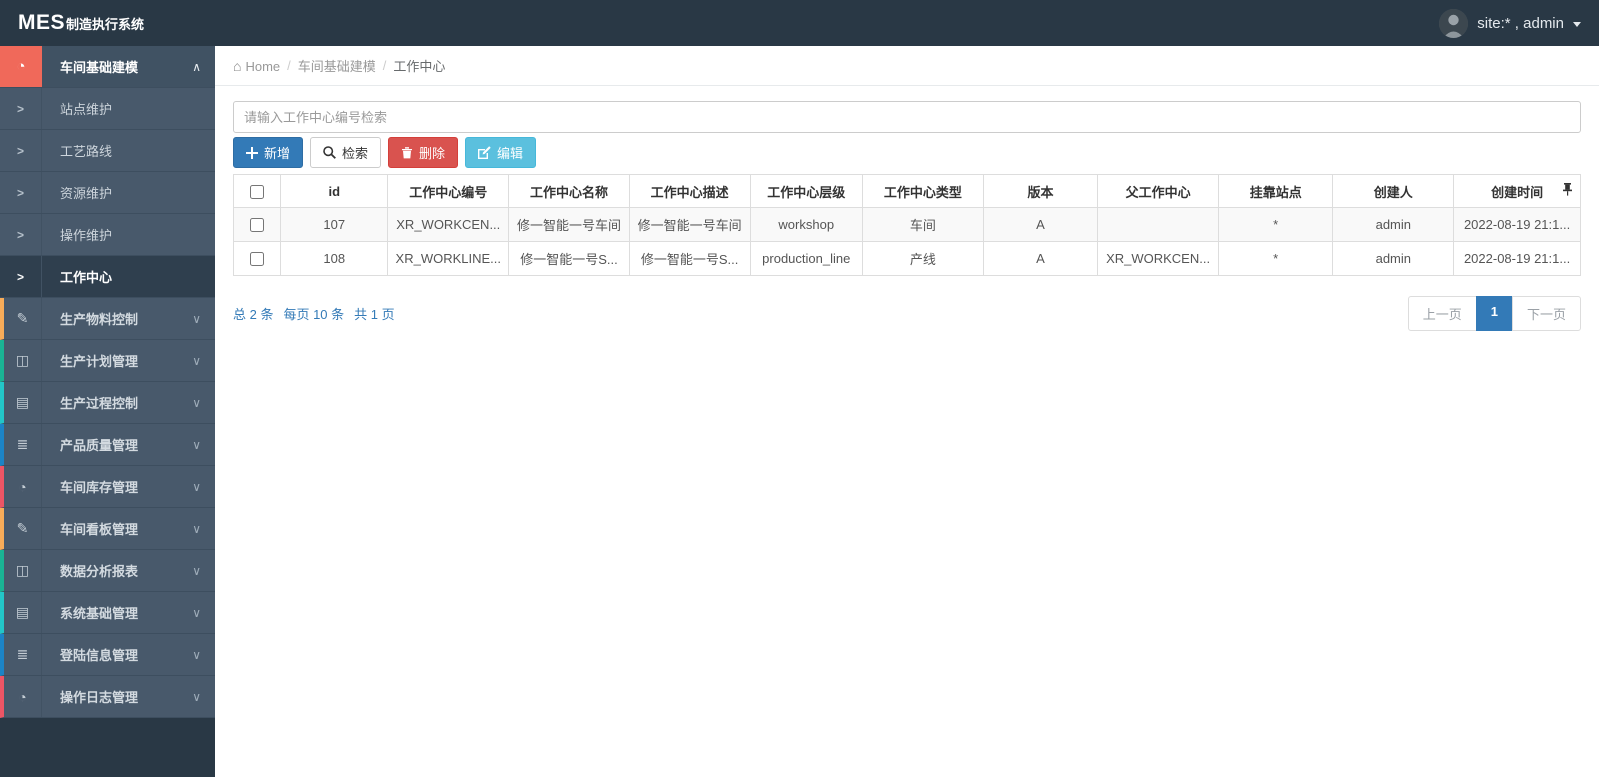  Describe the element at coordinates (689, 191) in the screenshot. I see `column-header: 工作中心描述` at that location.